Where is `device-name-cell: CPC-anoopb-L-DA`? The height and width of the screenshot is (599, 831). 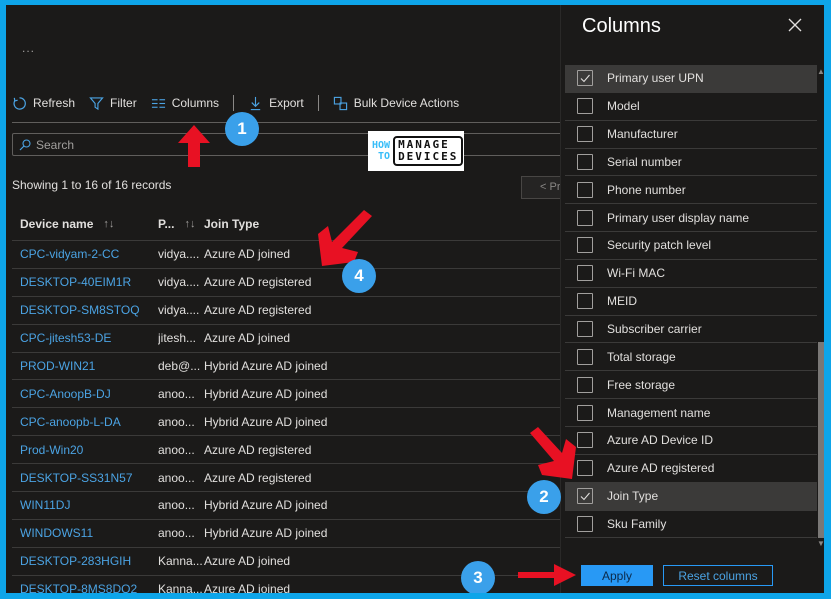 device-name-cell: CPC-anoopb-L-DA is located at coordinates (85, 422).